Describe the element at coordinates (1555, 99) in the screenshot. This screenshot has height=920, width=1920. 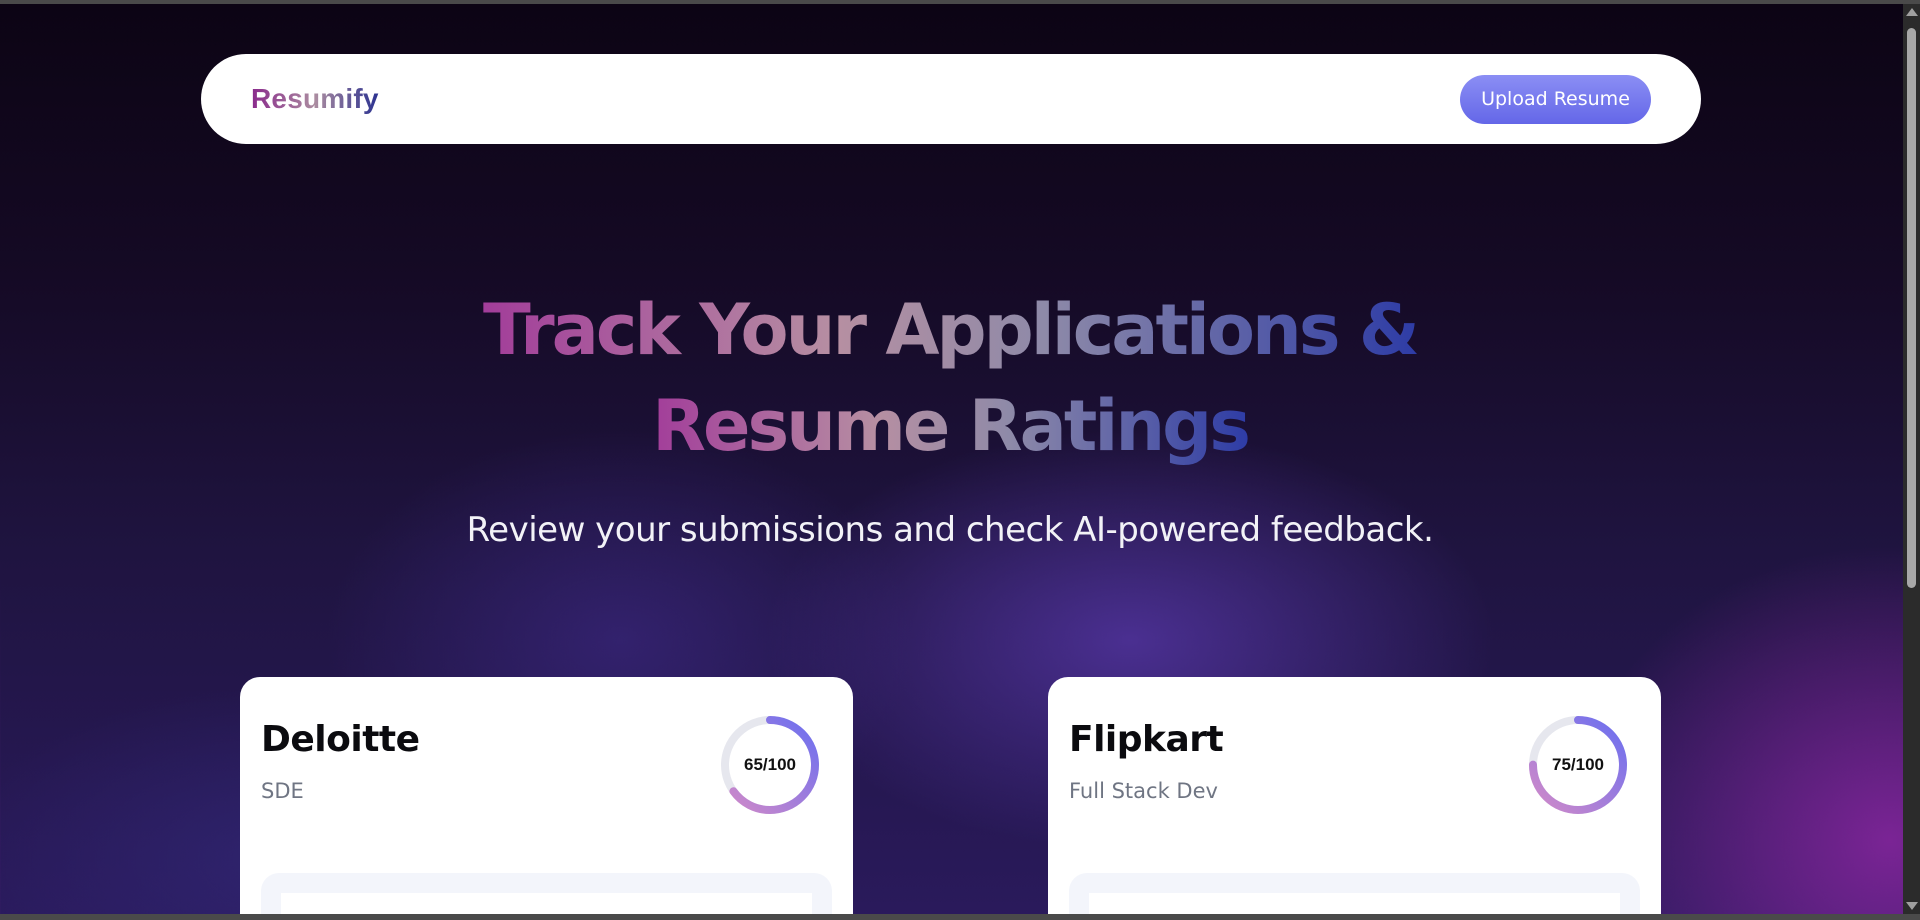
I see `upload-resume-button: Upload Resume` at that location.